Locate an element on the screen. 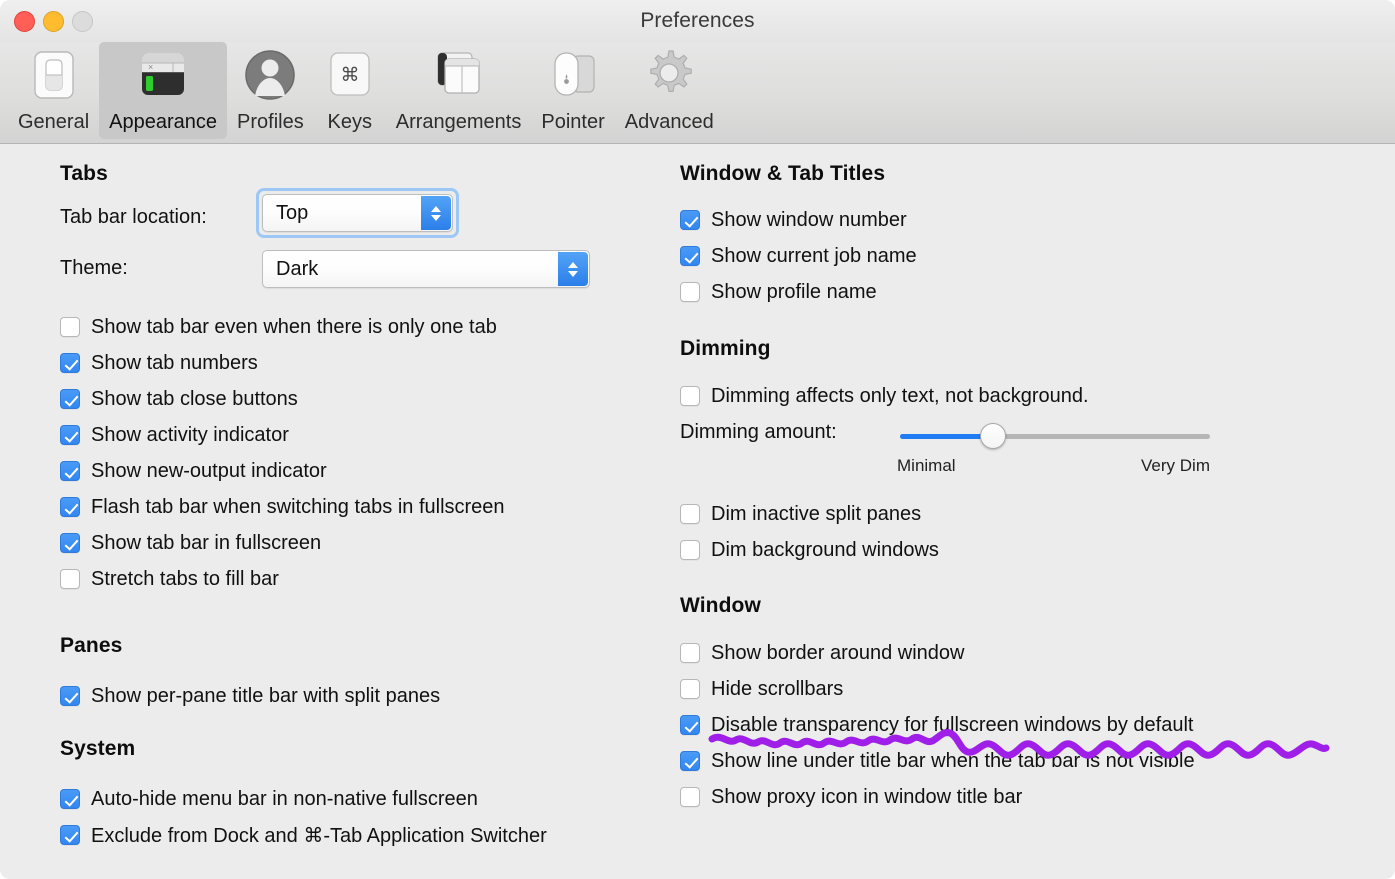  chevron-up-icon is located at coordinates (436, 208).